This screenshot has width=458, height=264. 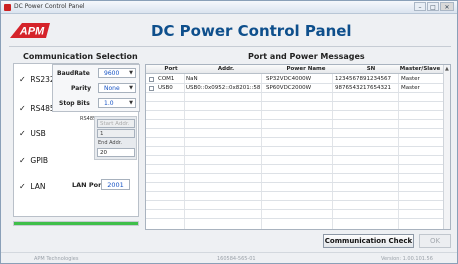 I want to click on protocol-lan: ✓ LAN, so click(x=32, y=186).